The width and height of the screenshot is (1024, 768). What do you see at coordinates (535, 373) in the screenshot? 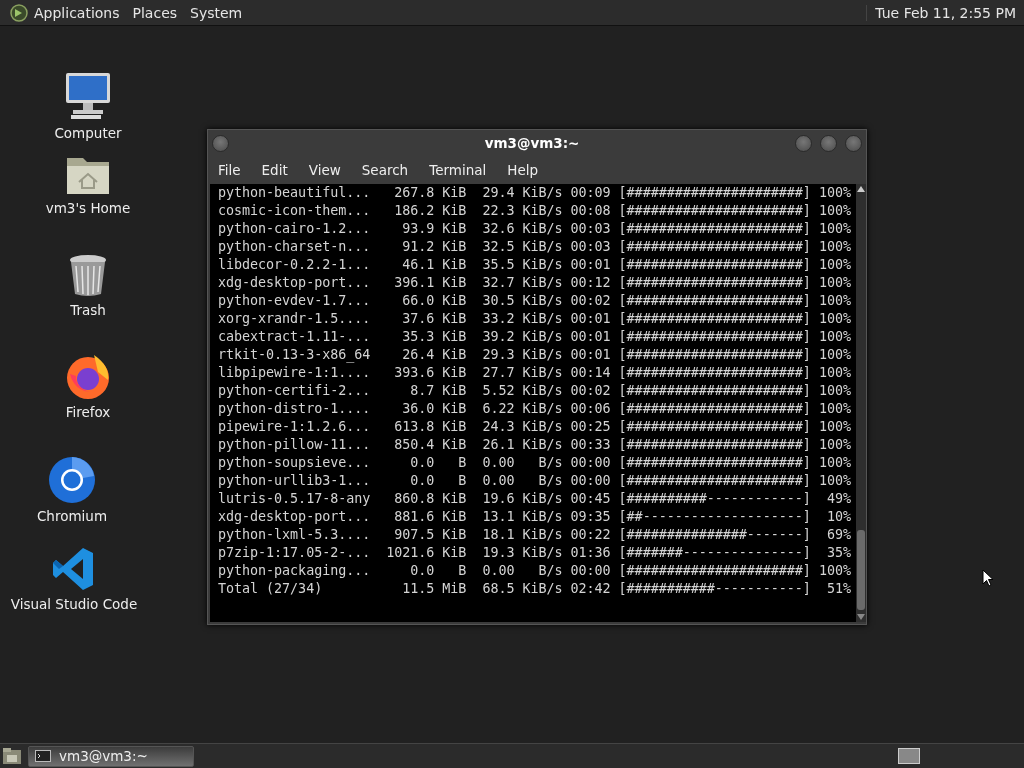
I see `terminal-line: libpipewire-1:1.... 393.6 KiB 27.7 KiB/s 00:14 [######################] 100%` at bounding box center [535, 373].